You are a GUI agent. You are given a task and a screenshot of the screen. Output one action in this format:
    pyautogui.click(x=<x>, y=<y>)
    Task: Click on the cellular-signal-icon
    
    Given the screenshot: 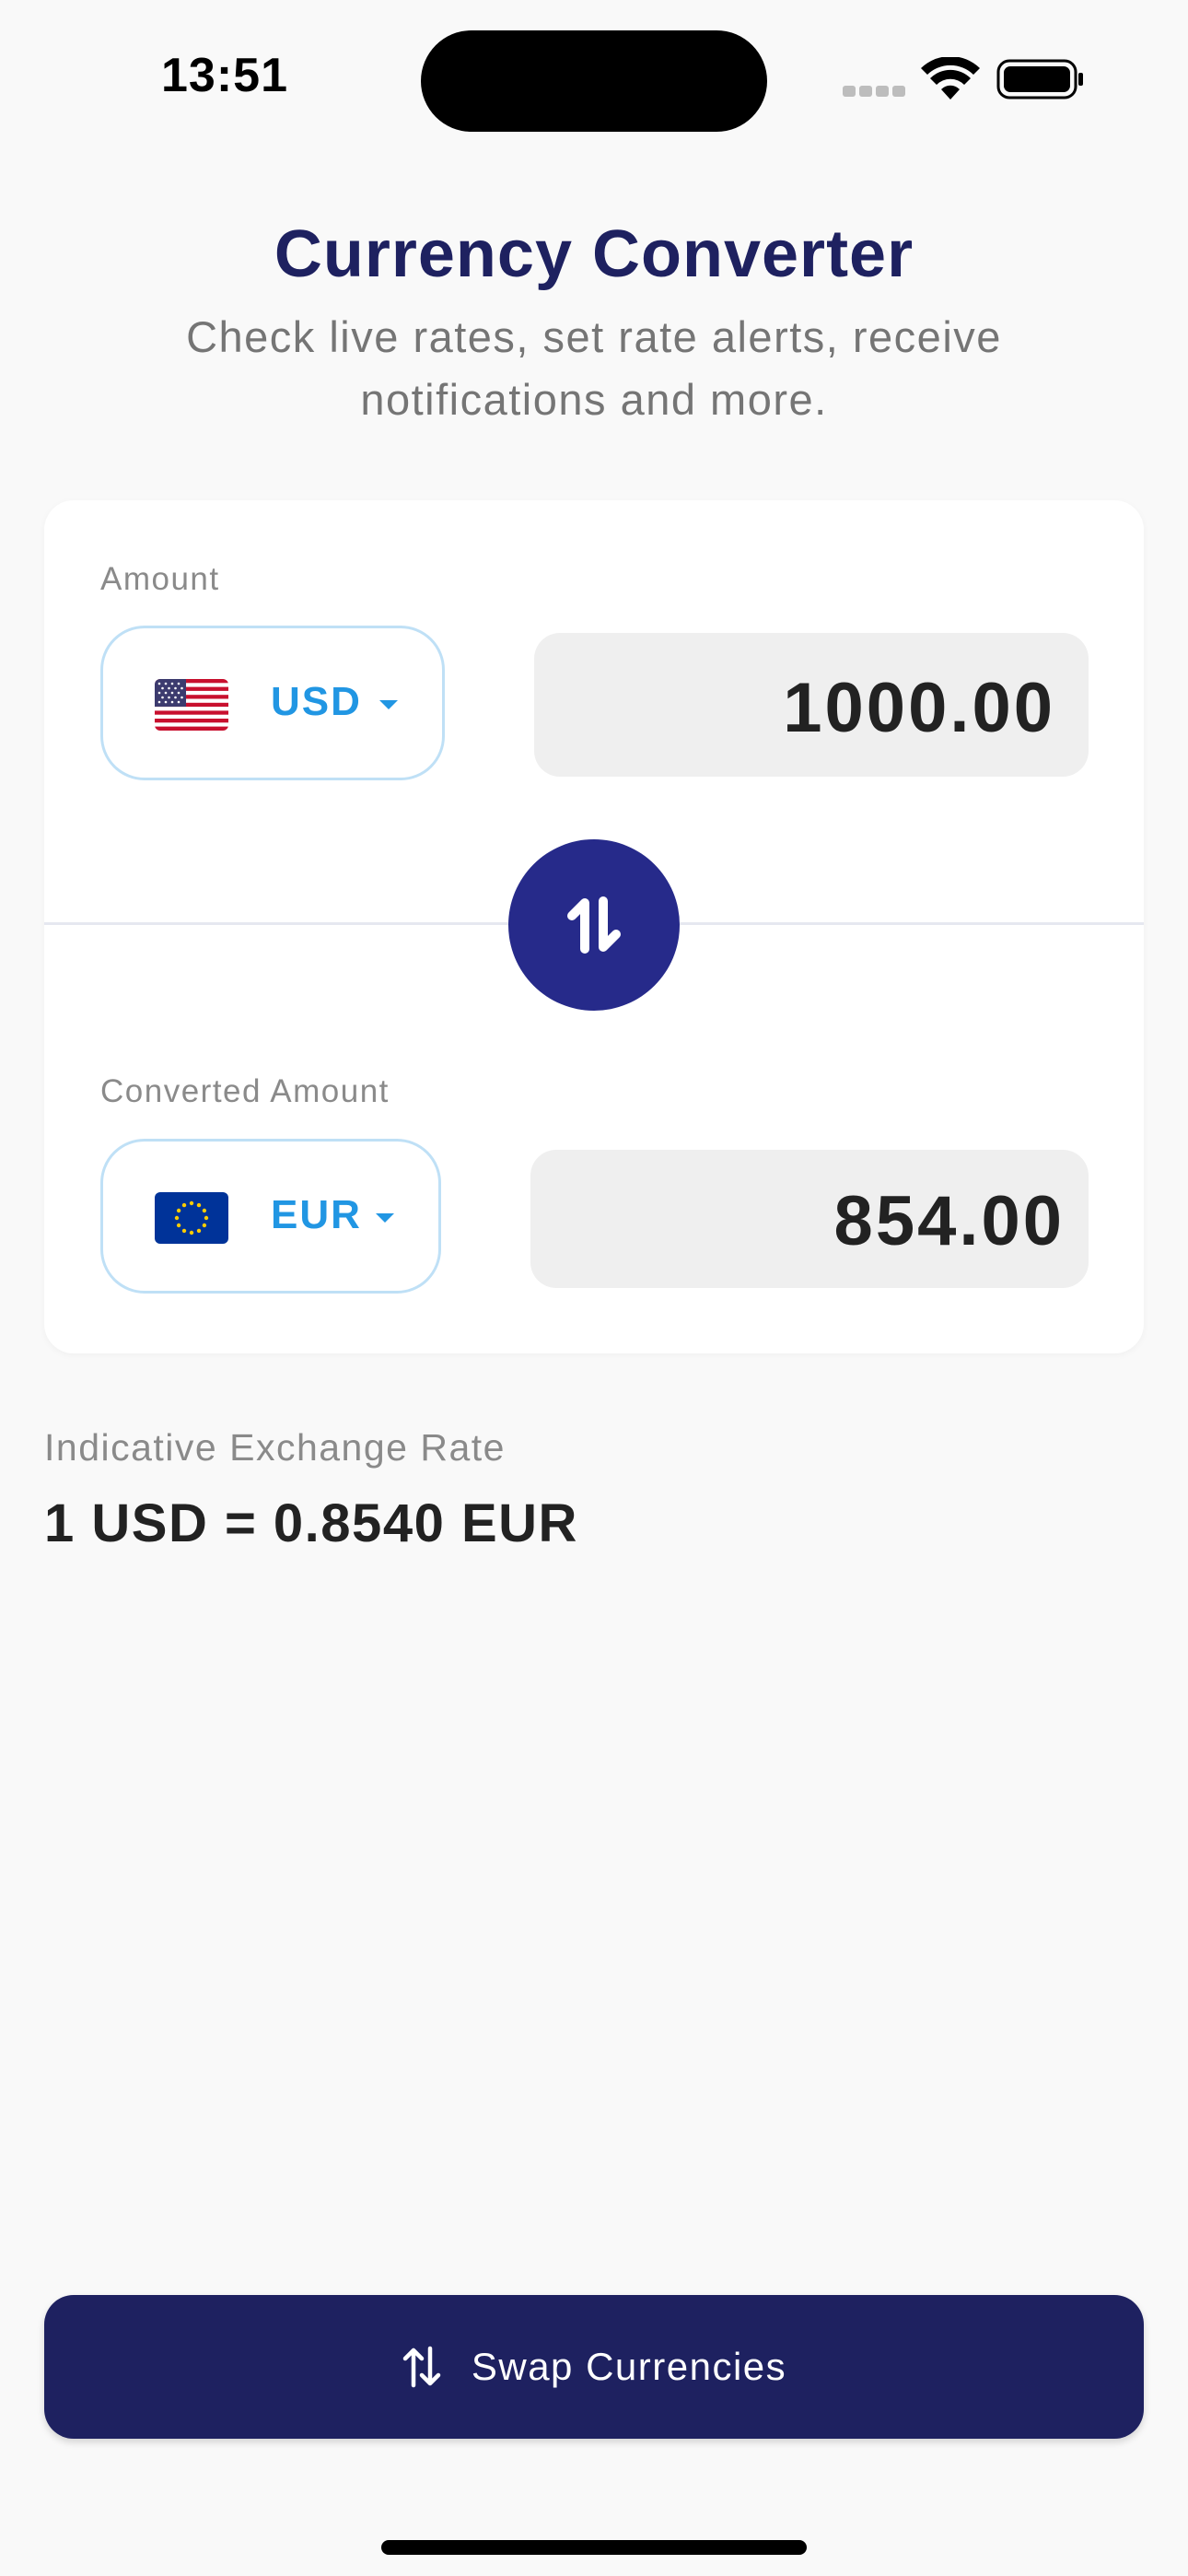 What is the action you would take?
    pyautogui.click(x=874, y=91)
    